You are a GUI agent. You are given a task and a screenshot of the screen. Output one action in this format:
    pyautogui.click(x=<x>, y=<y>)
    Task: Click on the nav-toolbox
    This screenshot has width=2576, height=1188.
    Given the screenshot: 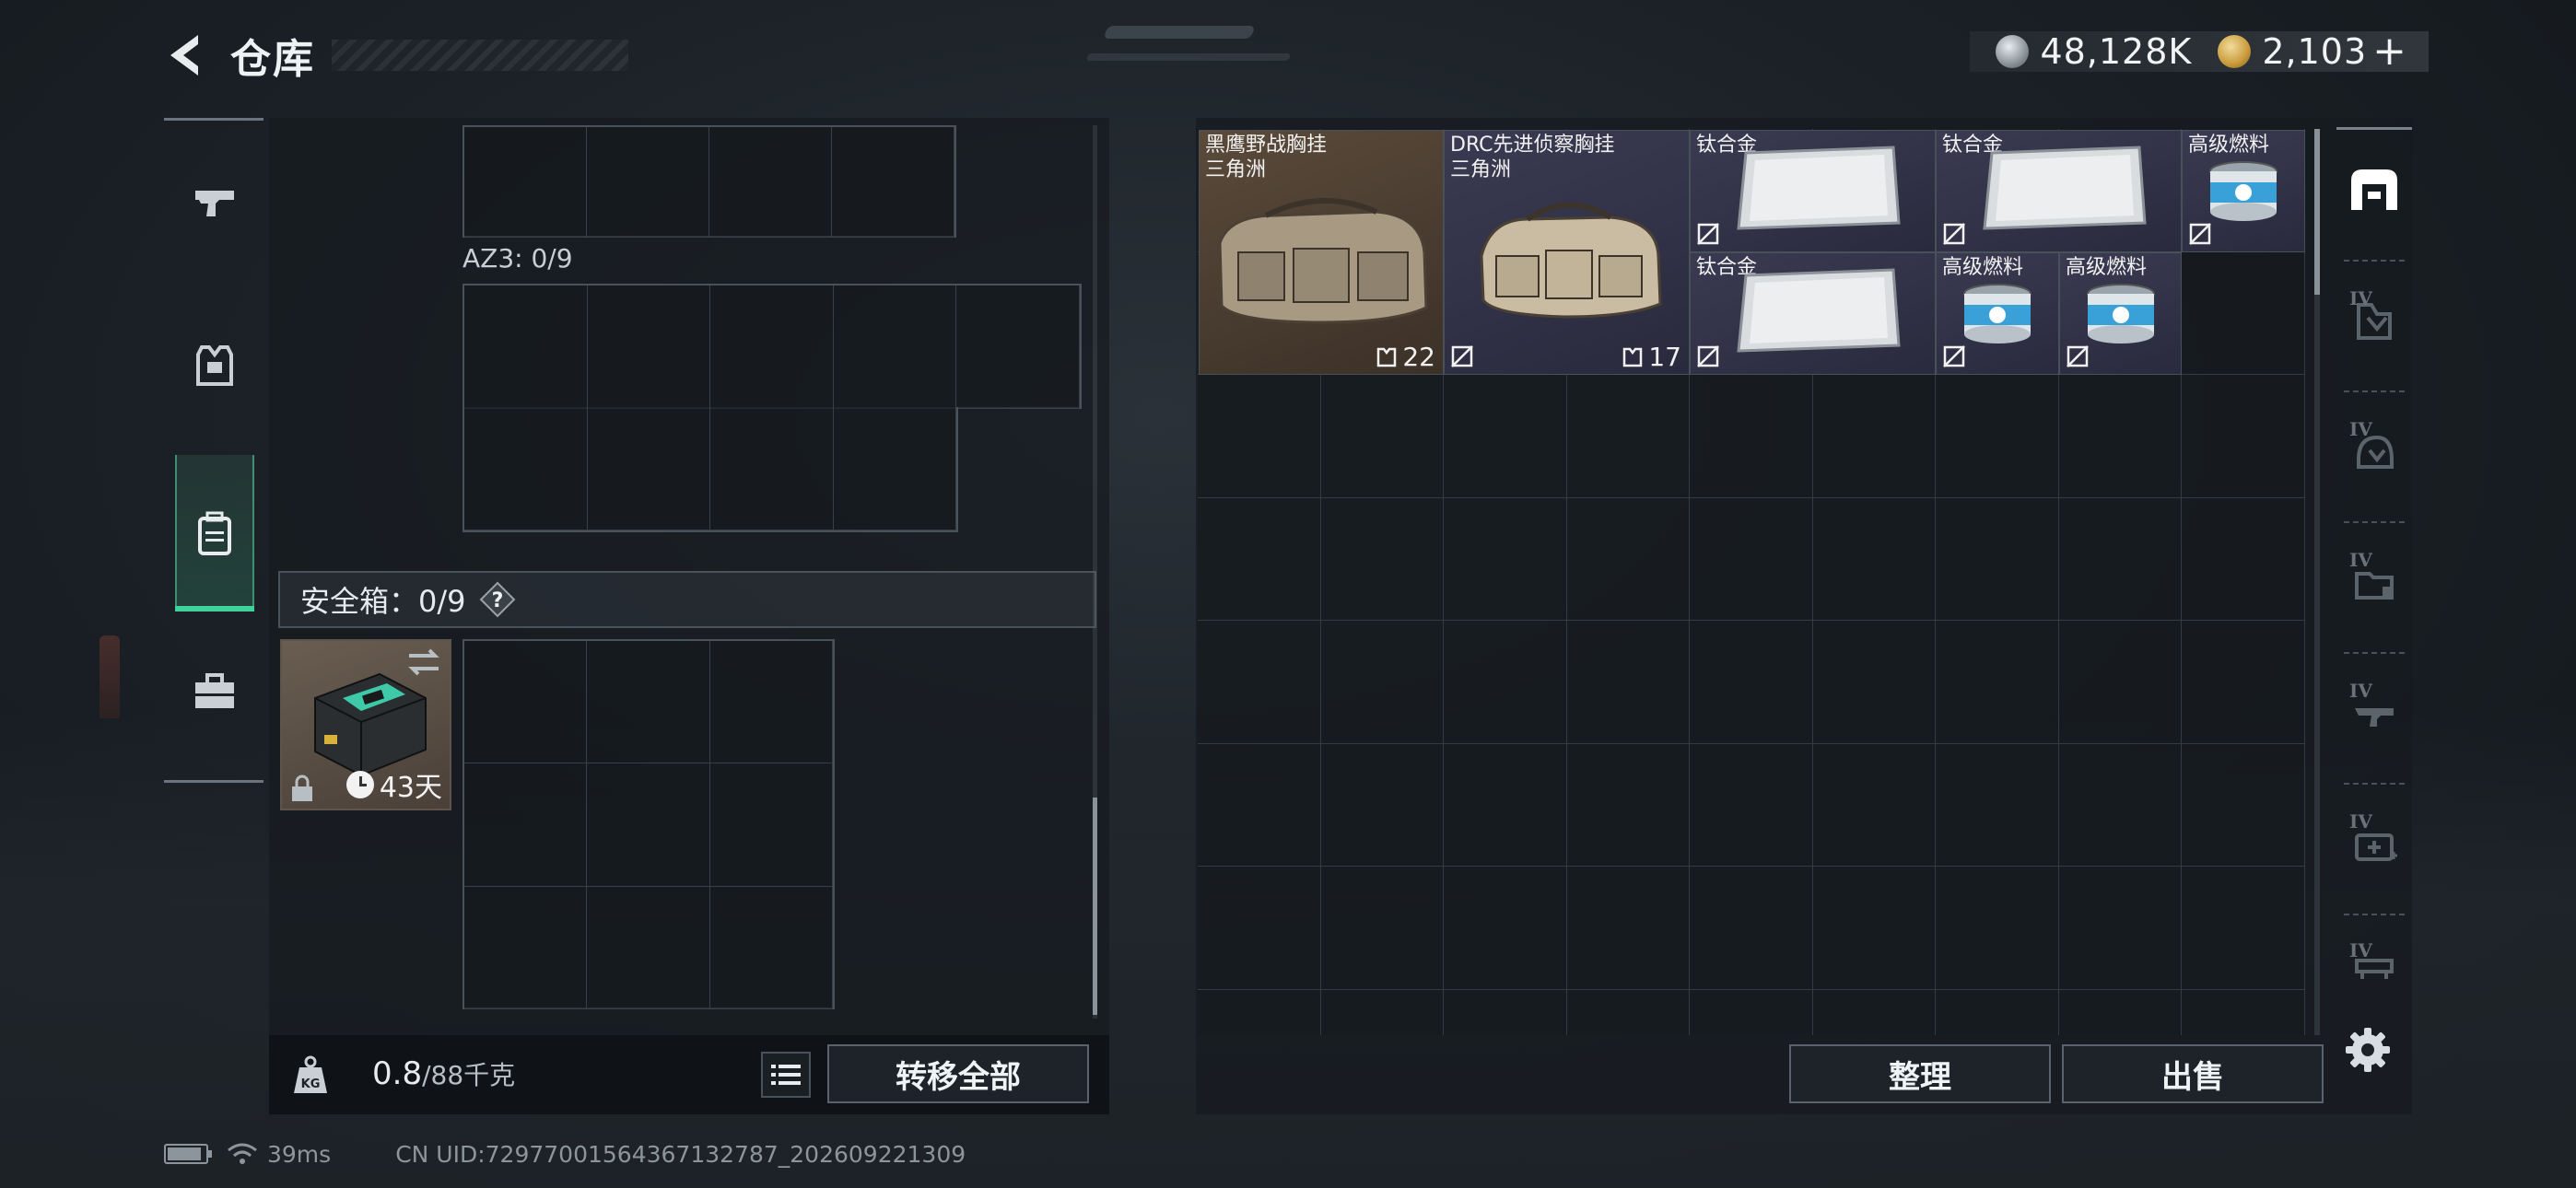 What is the action you would take?
    pyautogui.click(x=214, y=691)
    